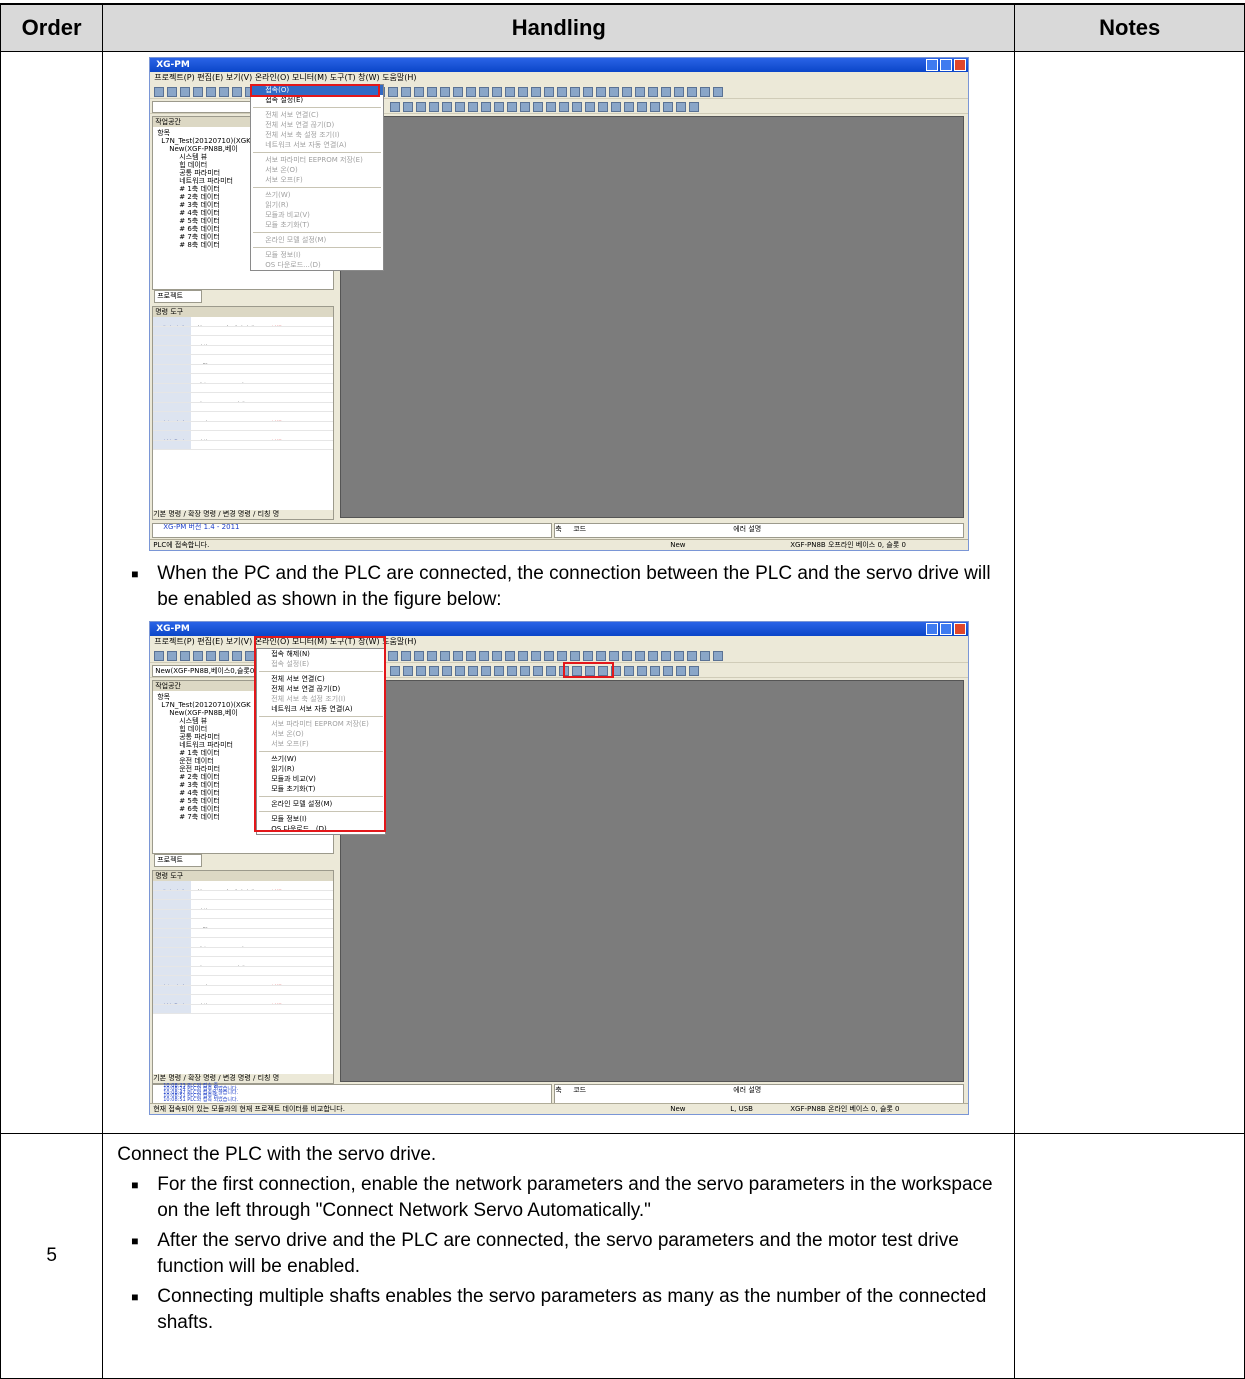  What do you see at coordinates (317, 180) in the screenshot?
I see `menu-item: 서보 오프(F)` at bounding box center [317, 180].